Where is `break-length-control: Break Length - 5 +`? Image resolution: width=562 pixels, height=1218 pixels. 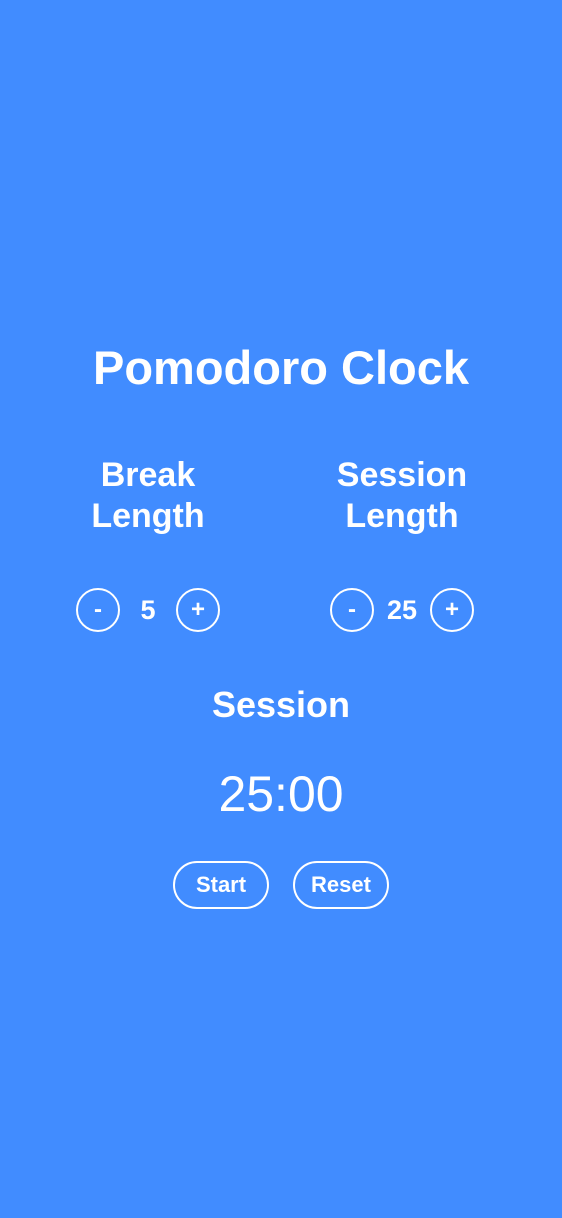 break-length-control: Break Length - 5 + is located at coordinates (148, 543).